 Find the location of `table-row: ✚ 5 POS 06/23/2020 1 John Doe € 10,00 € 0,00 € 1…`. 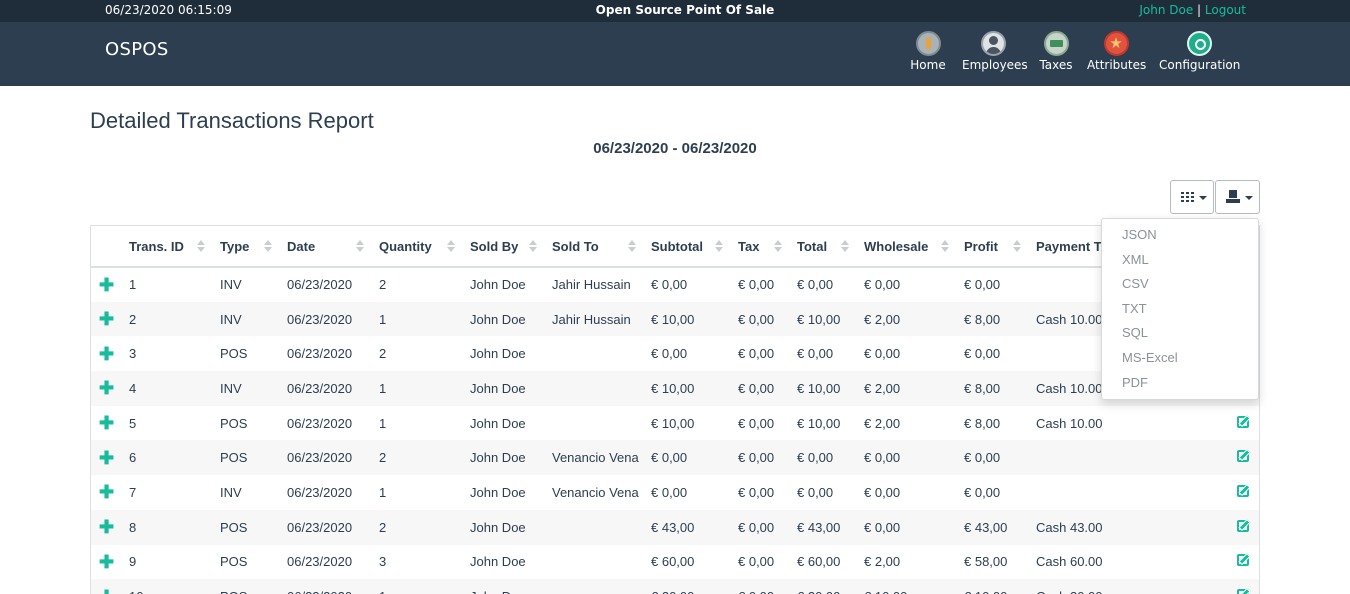

table-row: ✚ 5 POS 06/23/2020 1 John Doe € 10,00 € 0,00 € 1… is located at coordinates (675, 423).